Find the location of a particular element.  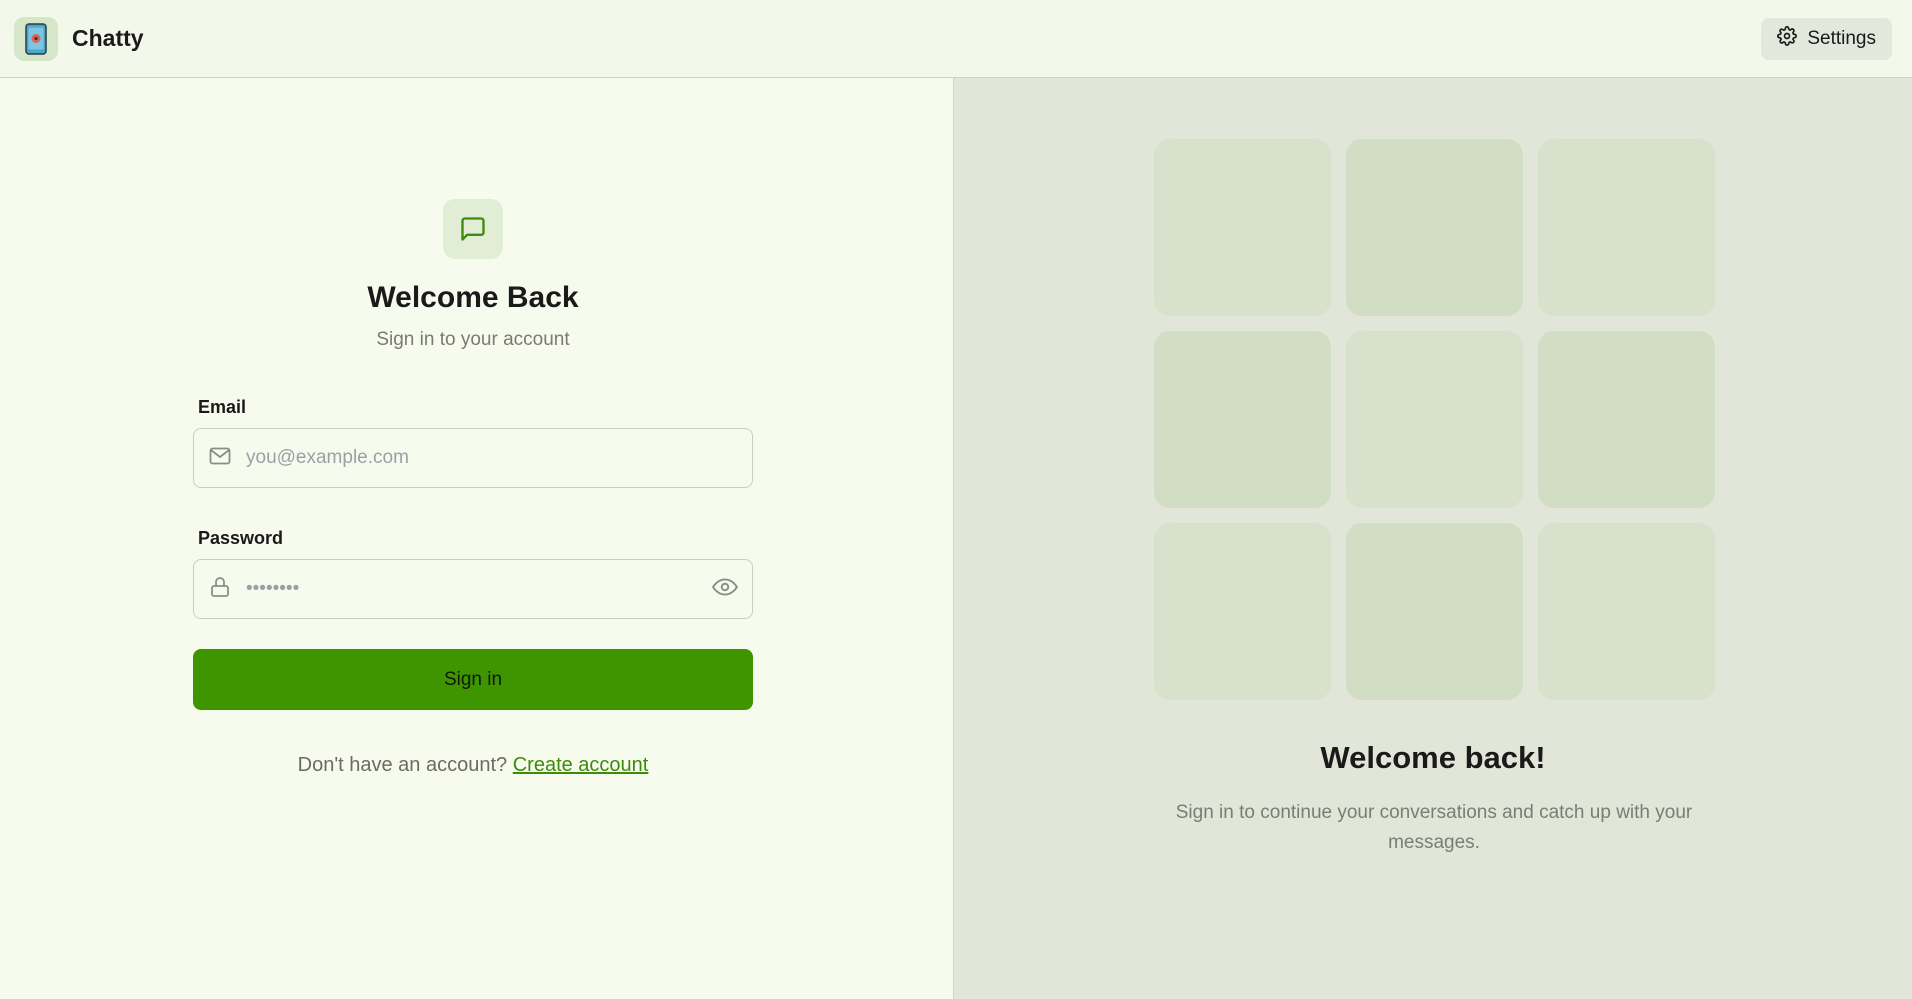

settings-label: Settings is located at coordinates (1841, 38).